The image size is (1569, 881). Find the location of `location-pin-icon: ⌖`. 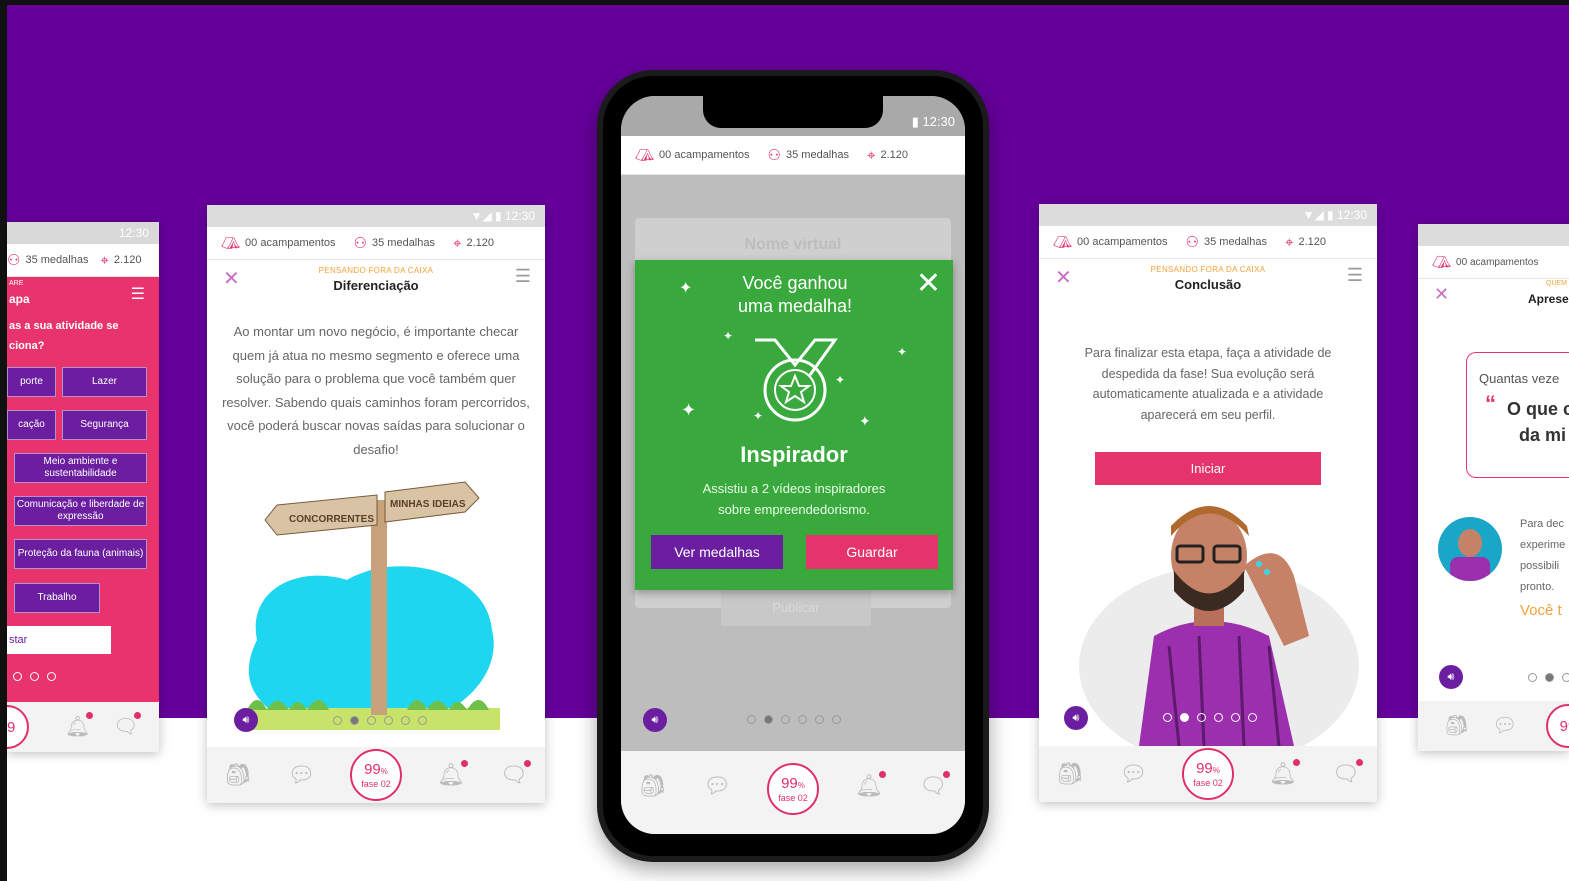

location-pin-icon: ⌖ is located at coordinates (457, 243).